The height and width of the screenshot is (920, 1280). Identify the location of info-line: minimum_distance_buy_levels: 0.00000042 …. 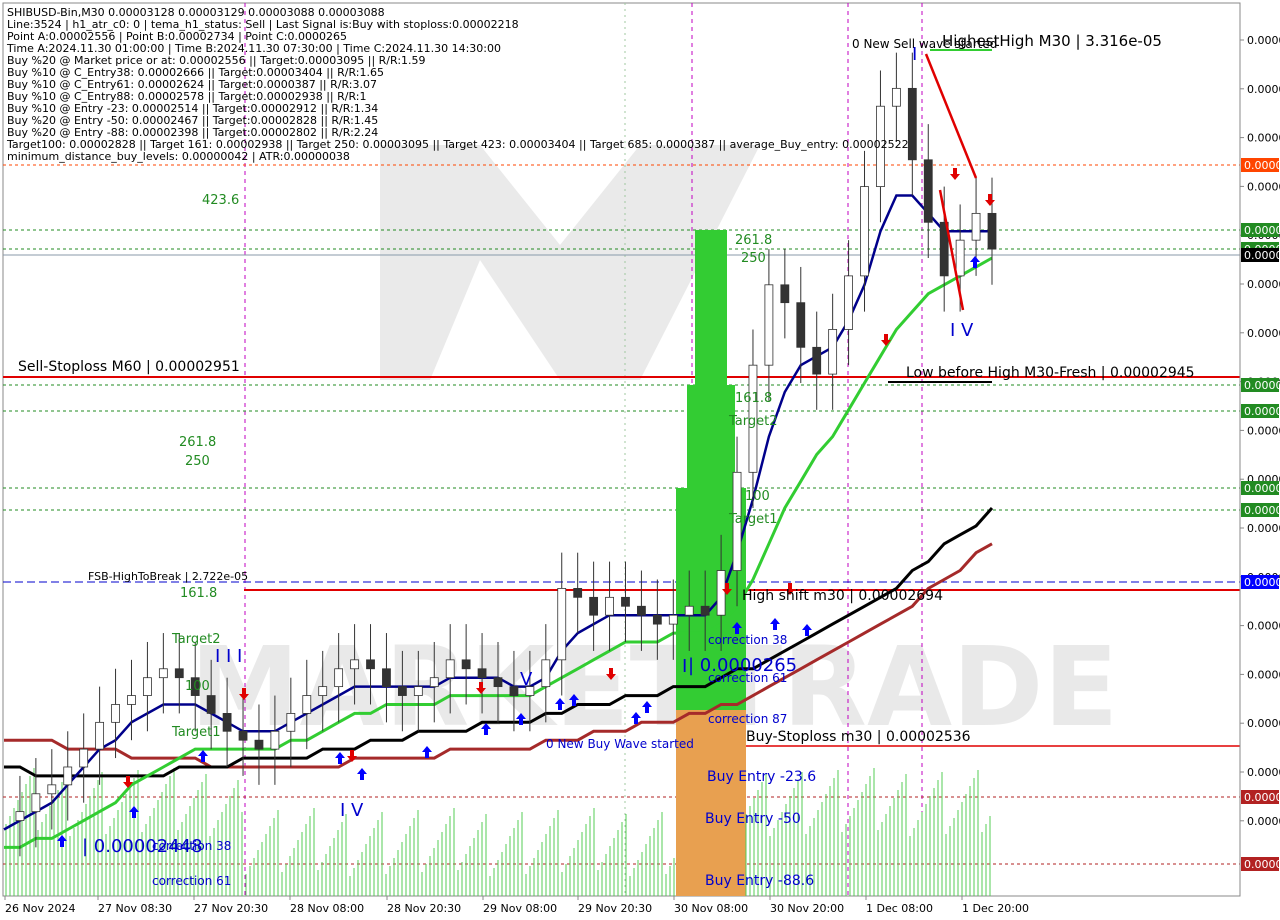
(178, 156).